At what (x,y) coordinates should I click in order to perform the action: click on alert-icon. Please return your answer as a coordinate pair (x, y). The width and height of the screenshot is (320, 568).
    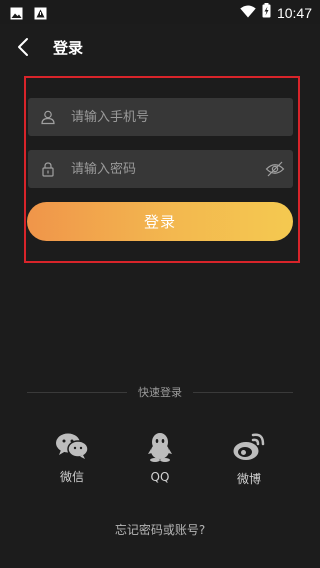
    Looking at the image, I should click on (41, 12).